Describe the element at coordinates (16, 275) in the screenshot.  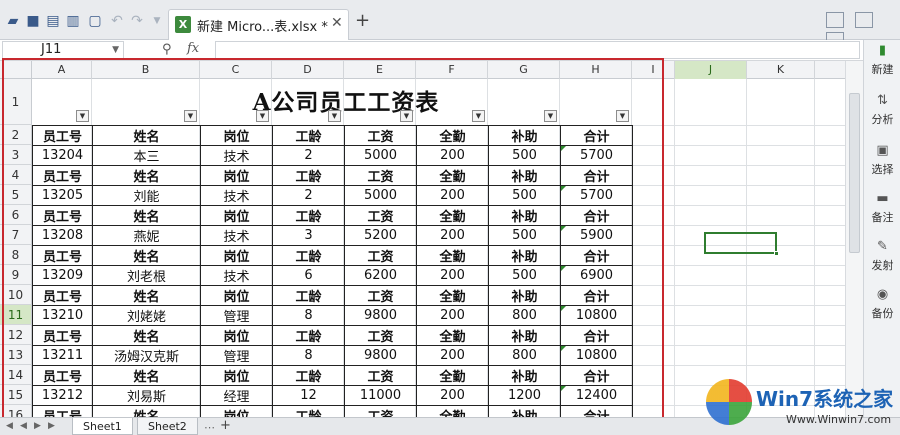
I see `row-header-9: 9` at that location.